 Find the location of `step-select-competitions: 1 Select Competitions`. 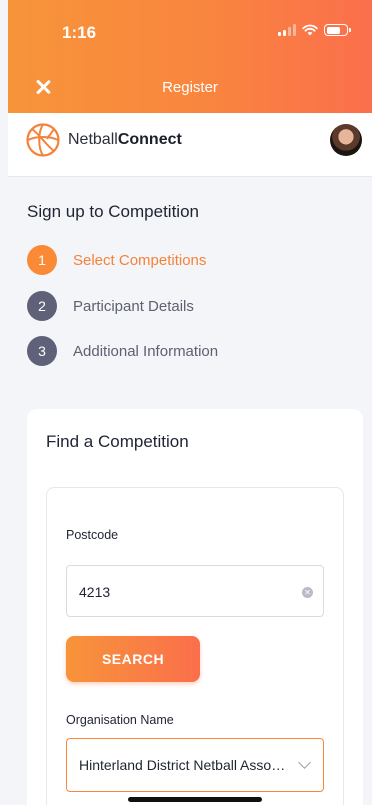

step-select-competitions: 1 Select Competitions is located at coordinates (116, 260).